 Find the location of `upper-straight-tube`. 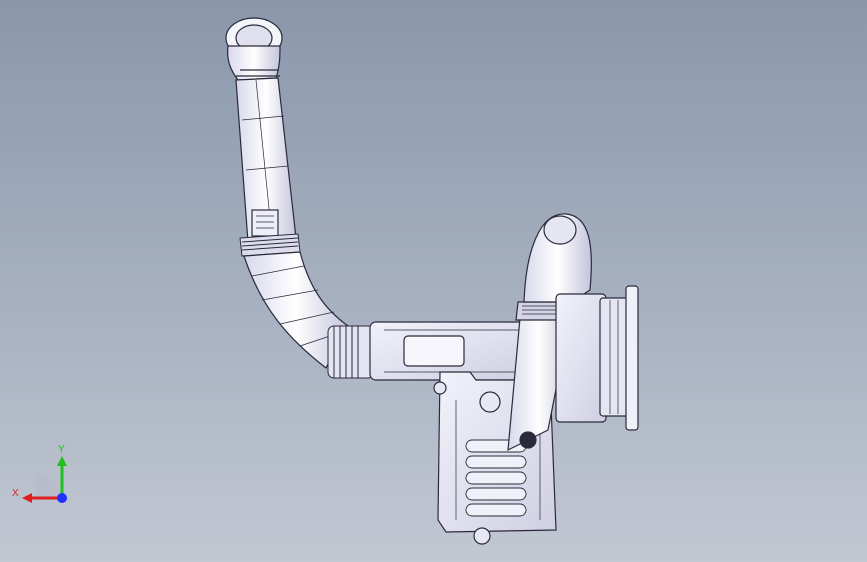

upper-straight-tube is located at coordinates (266, 160).